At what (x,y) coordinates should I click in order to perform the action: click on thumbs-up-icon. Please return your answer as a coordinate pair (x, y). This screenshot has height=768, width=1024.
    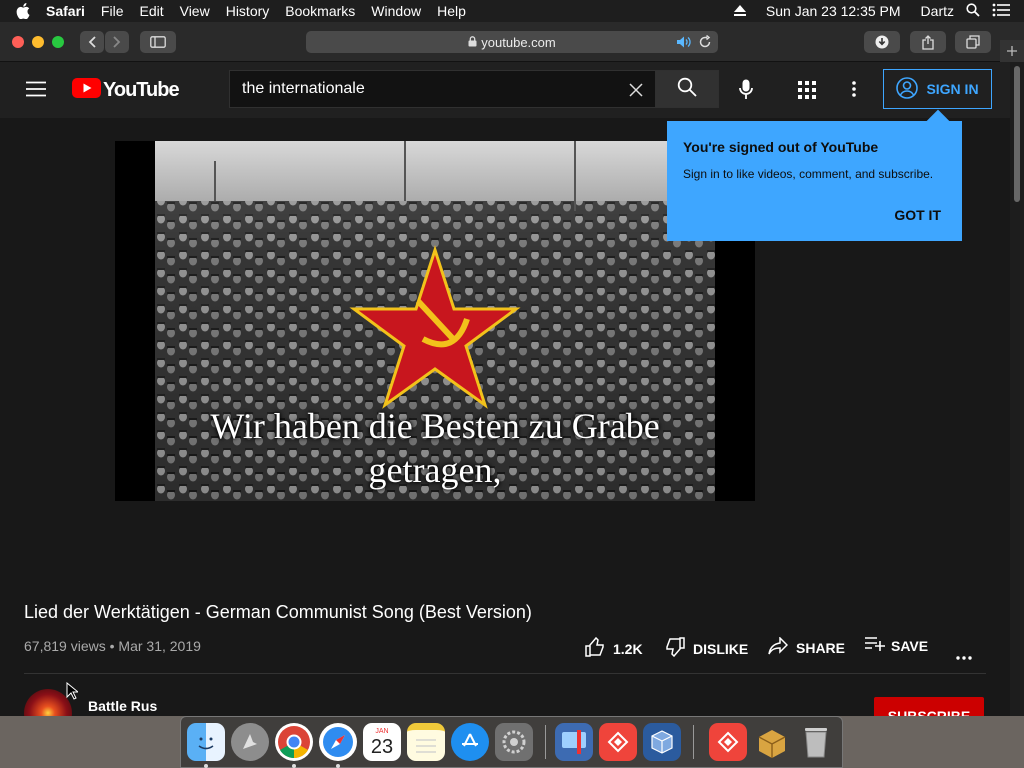
    Looking at the image, I should click on (595, 648).